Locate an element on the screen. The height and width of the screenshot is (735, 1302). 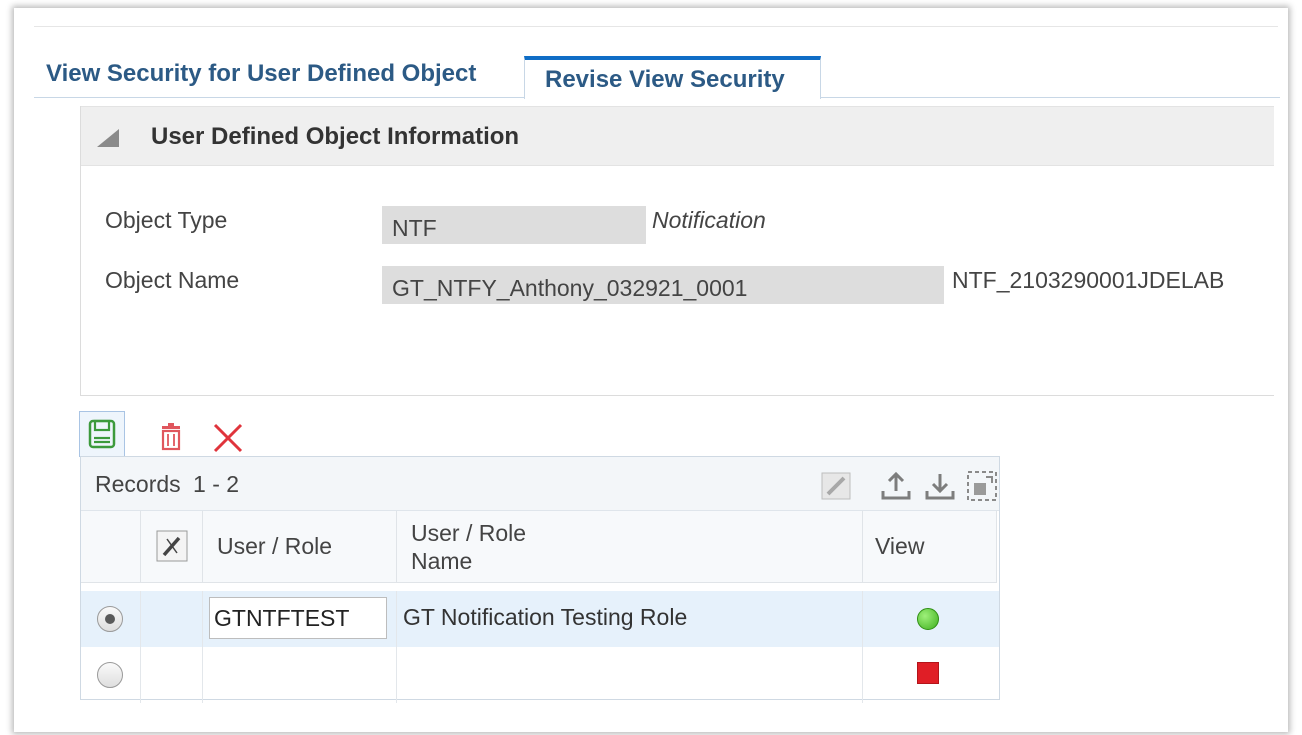
expand-grid-button is located at coordinates (982, 486).